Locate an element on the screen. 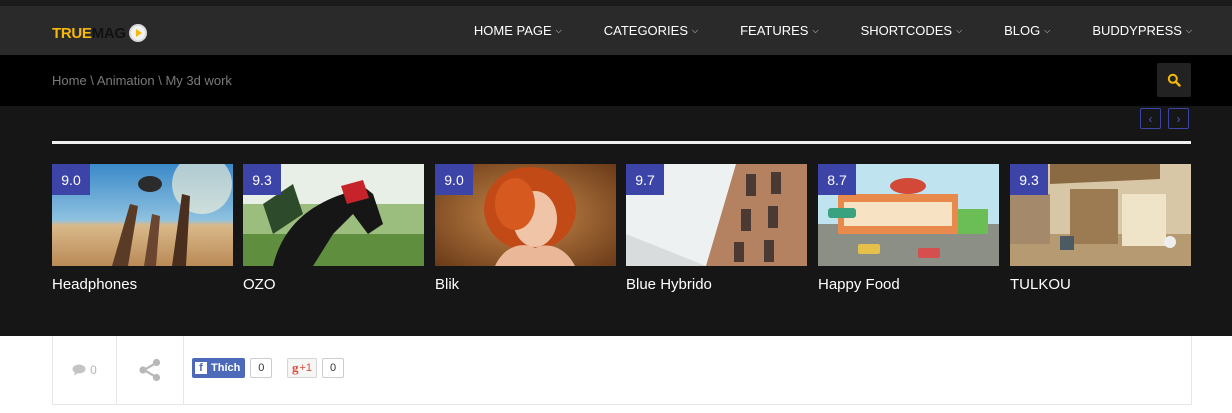  comments-count-button: 0 is located at coordinates (85, 370).